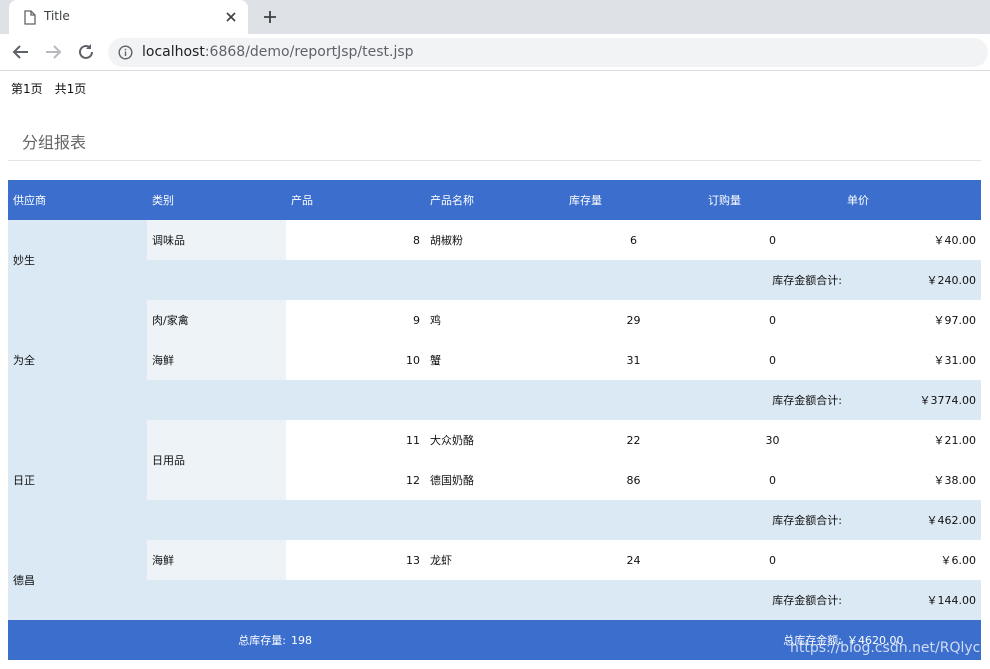  Describe the element at coordinates (355, 480) in the screenshot. I see `product-id-cell: 12` at that location.